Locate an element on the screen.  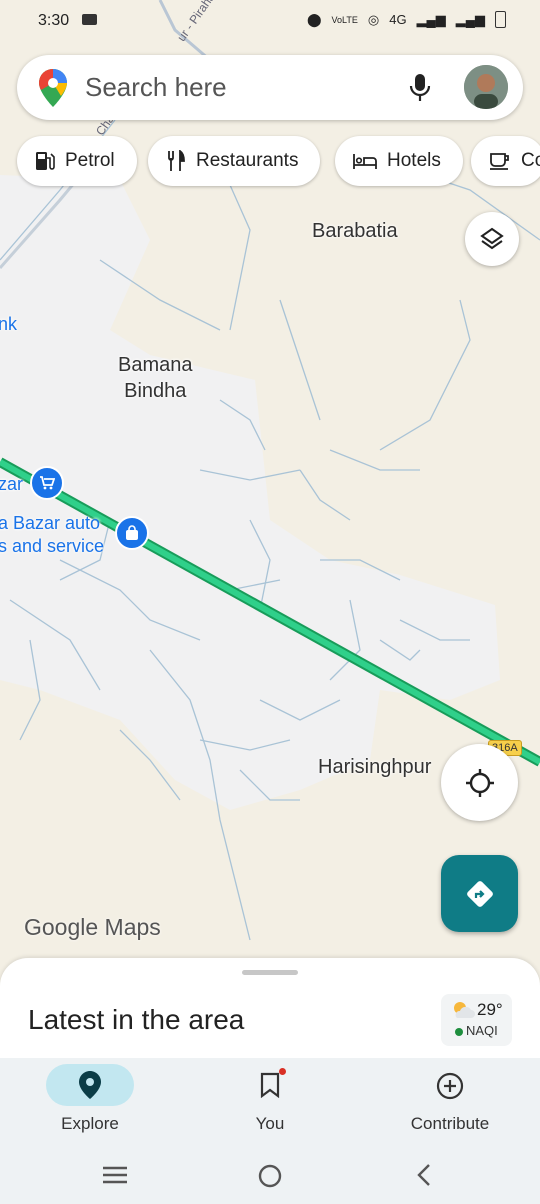
poi-label-bank: nk is located at coordinates (8, 324).